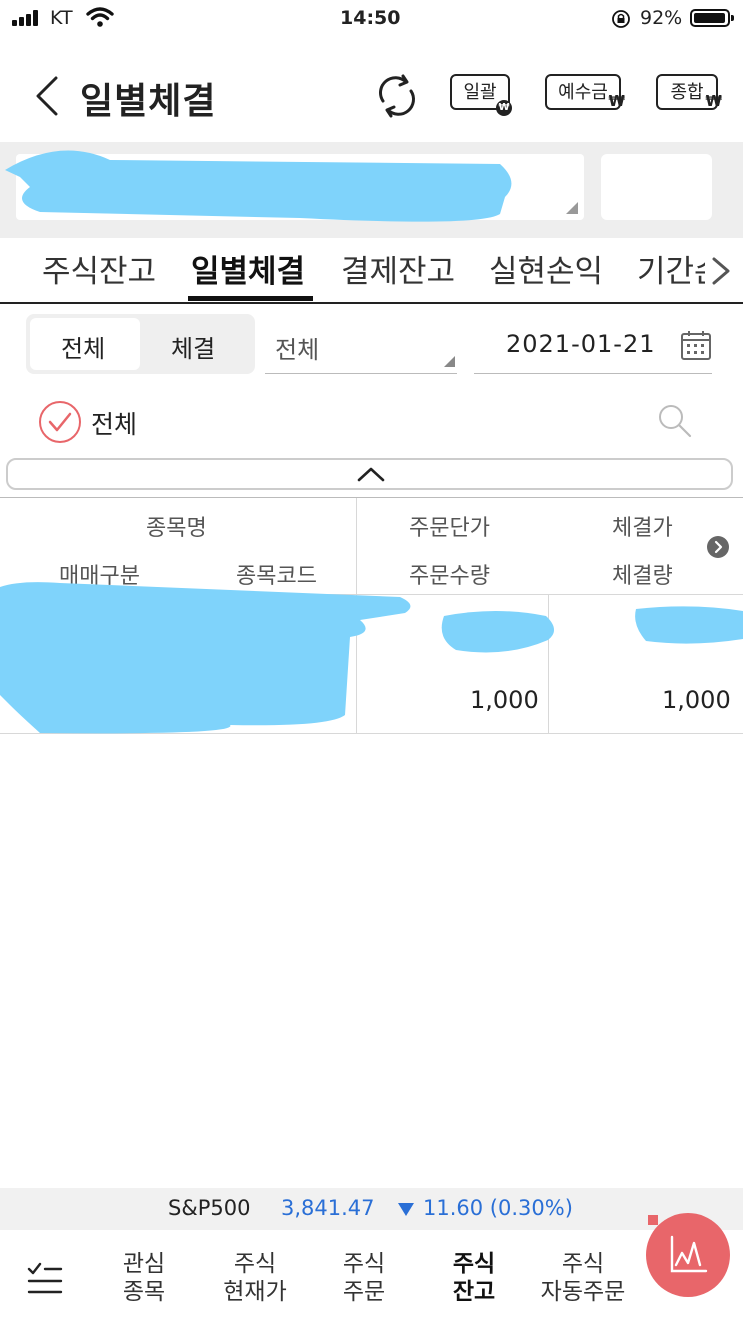 This screenshot has height=1321, width=743. Describe the element at coordinates (83, 346) in the screenshot. I see `segment-all: 전체` at that location.